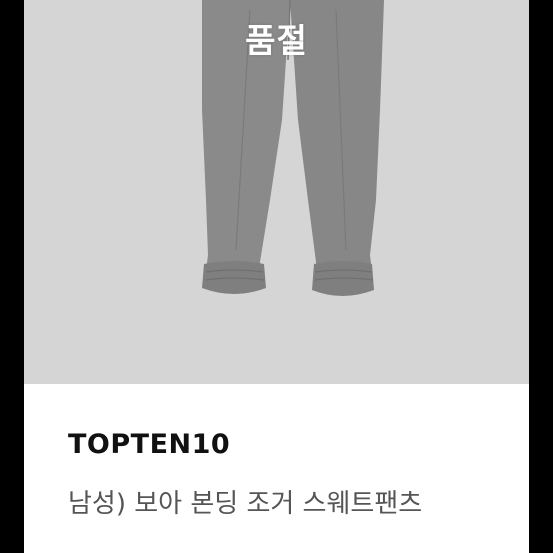 Image resolution: width=553 pixels, height=553 pixels. I want to click on brand-name: TOPTEN10, so click(149, 444).